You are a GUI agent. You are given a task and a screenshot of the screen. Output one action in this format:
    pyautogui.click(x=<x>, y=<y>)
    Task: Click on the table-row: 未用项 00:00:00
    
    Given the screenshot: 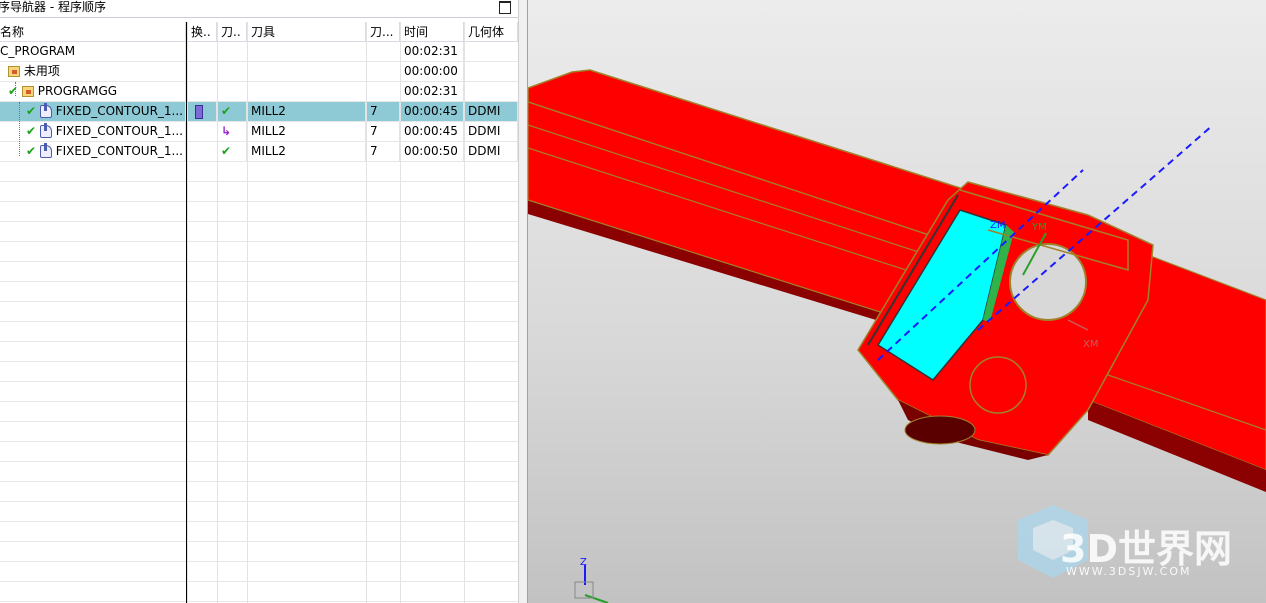 What is the action you would take?
    pyautogui.click(x=259, y=72)
    